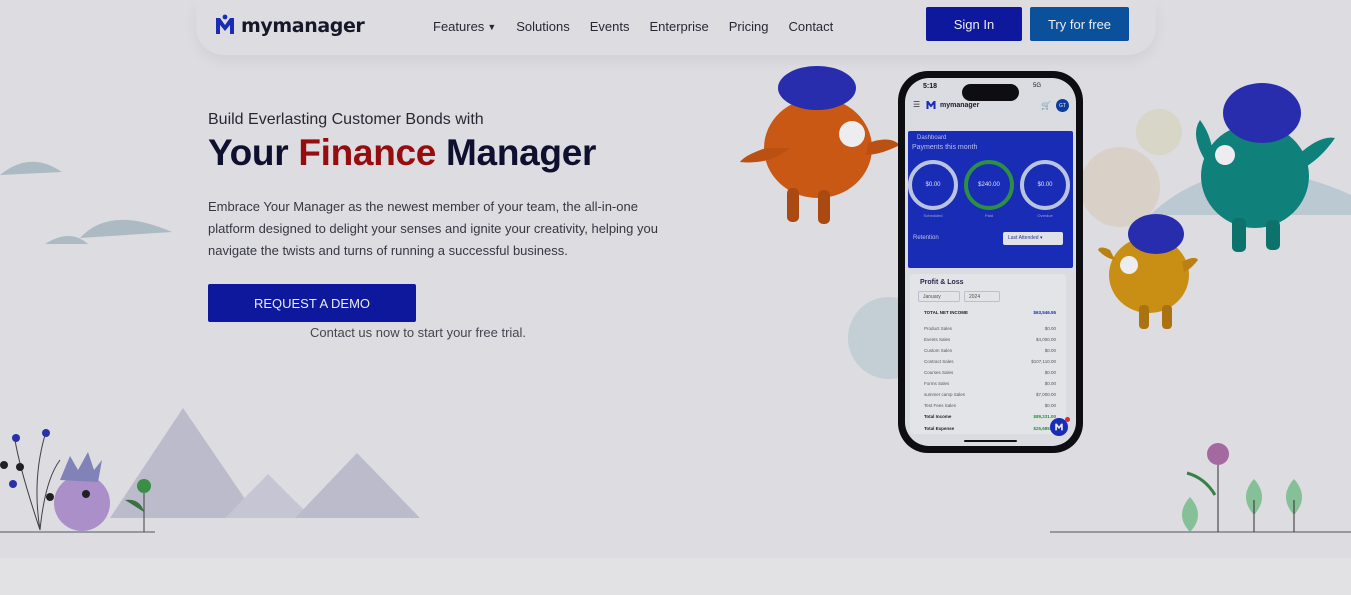 The height and width of the screenshot is (595, 1351). Describe the element at coordinates (1079, 24) in the screenshot. I see `try-for-free-button: Try for free` at that location.